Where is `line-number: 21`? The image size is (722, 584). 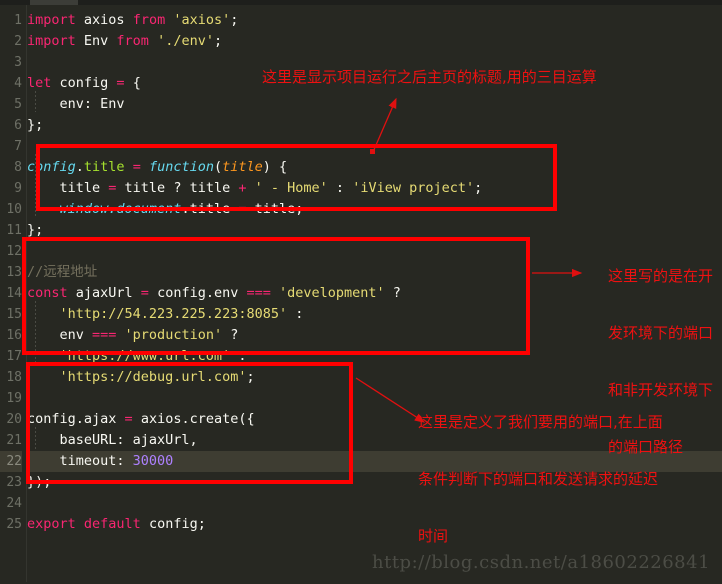
line-number: 21 is located at coordinates (14, 440).